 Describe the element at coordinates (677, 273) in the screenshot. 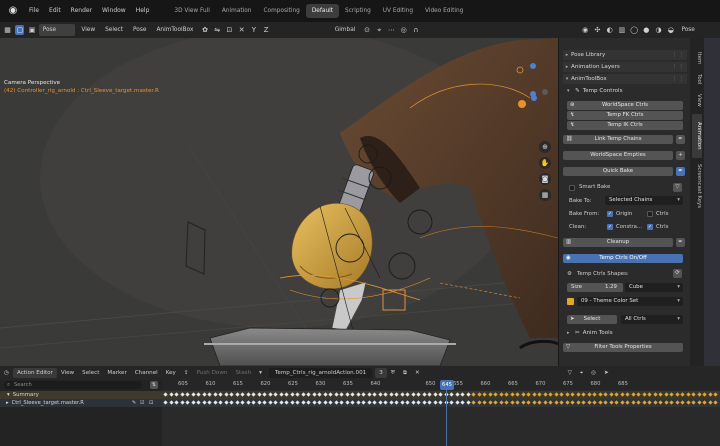

I see `refresh-icon: ⟳` at that location.